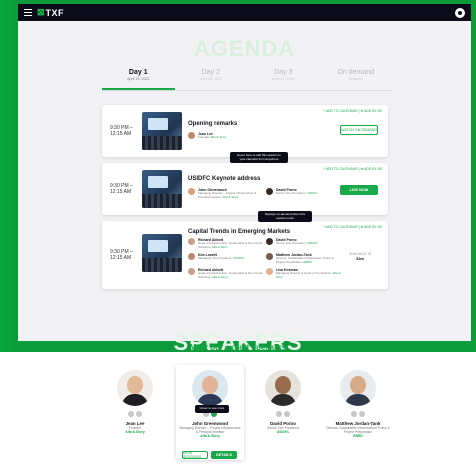 This screenshot has width=476, height=471. Describe the element at coordinates (283, 402) in the screenshot. I see `speaker-card: David Porno Senior Vice President USIDFC` at that location.